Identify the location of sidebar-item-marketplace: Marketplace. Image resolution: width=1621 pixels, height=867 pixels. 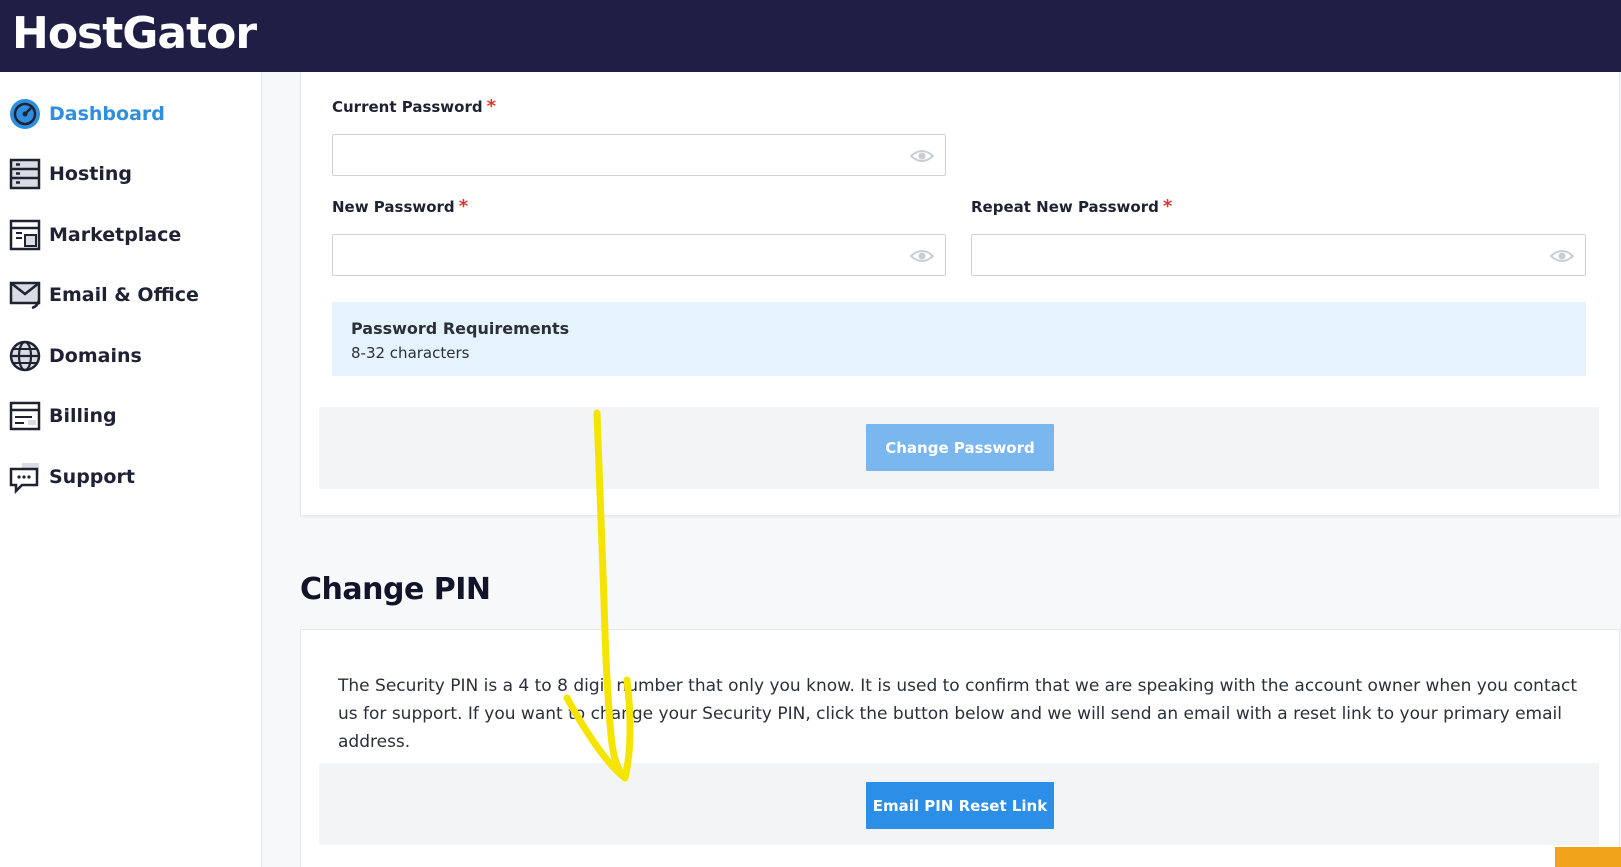
(131, 235).